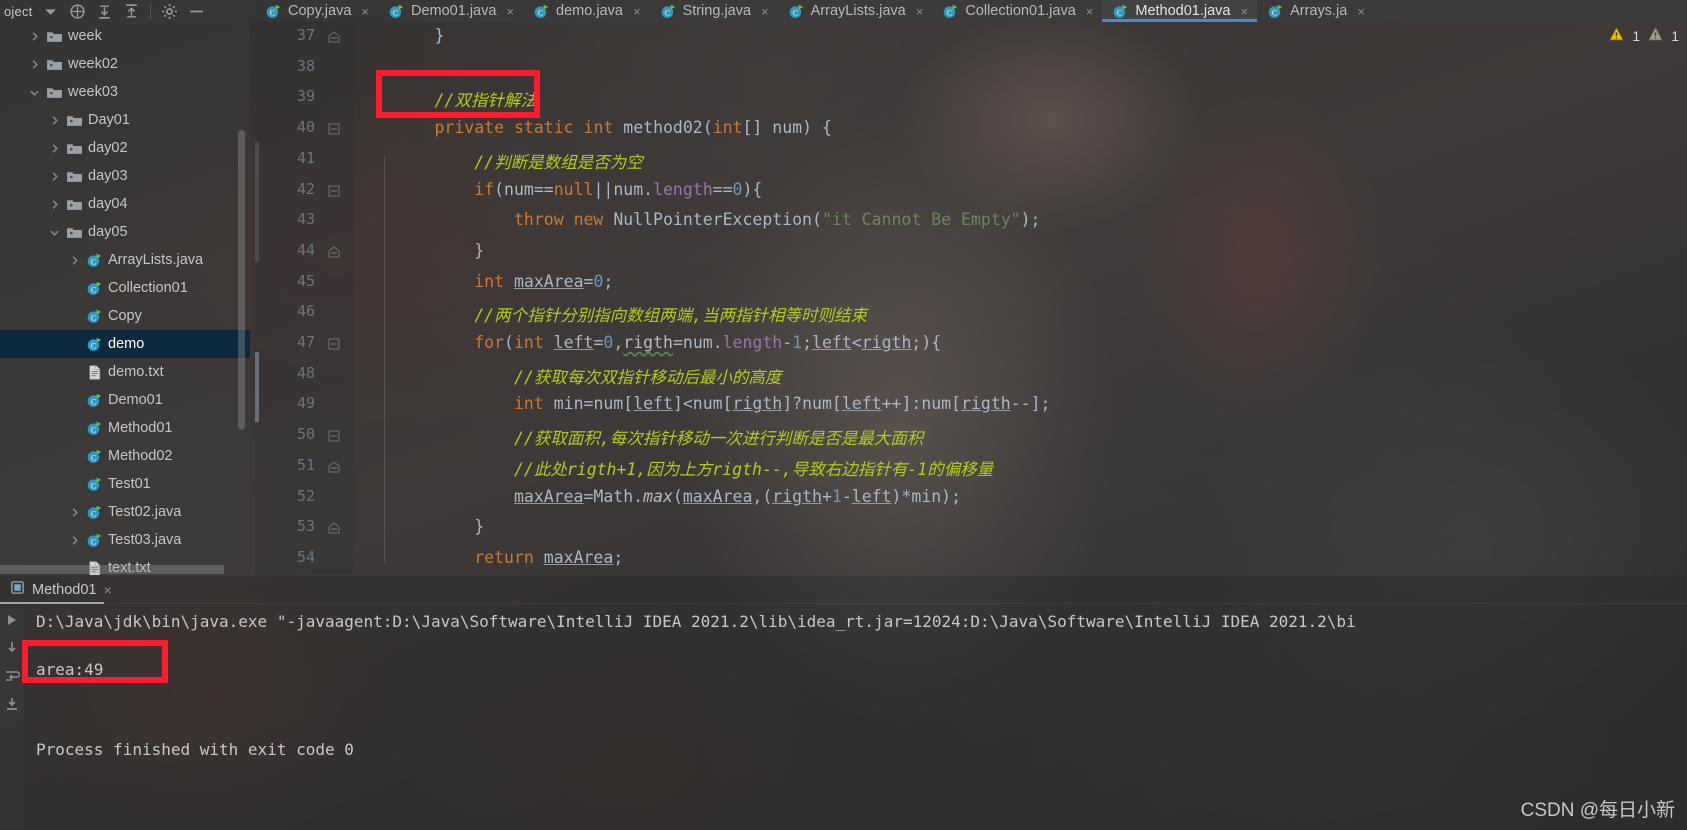 The height and width of the screenshot is (830, 1687). Describe the element at coordinates (125, 36) in the screenshot. I see `tree-item-week: week` at that location.